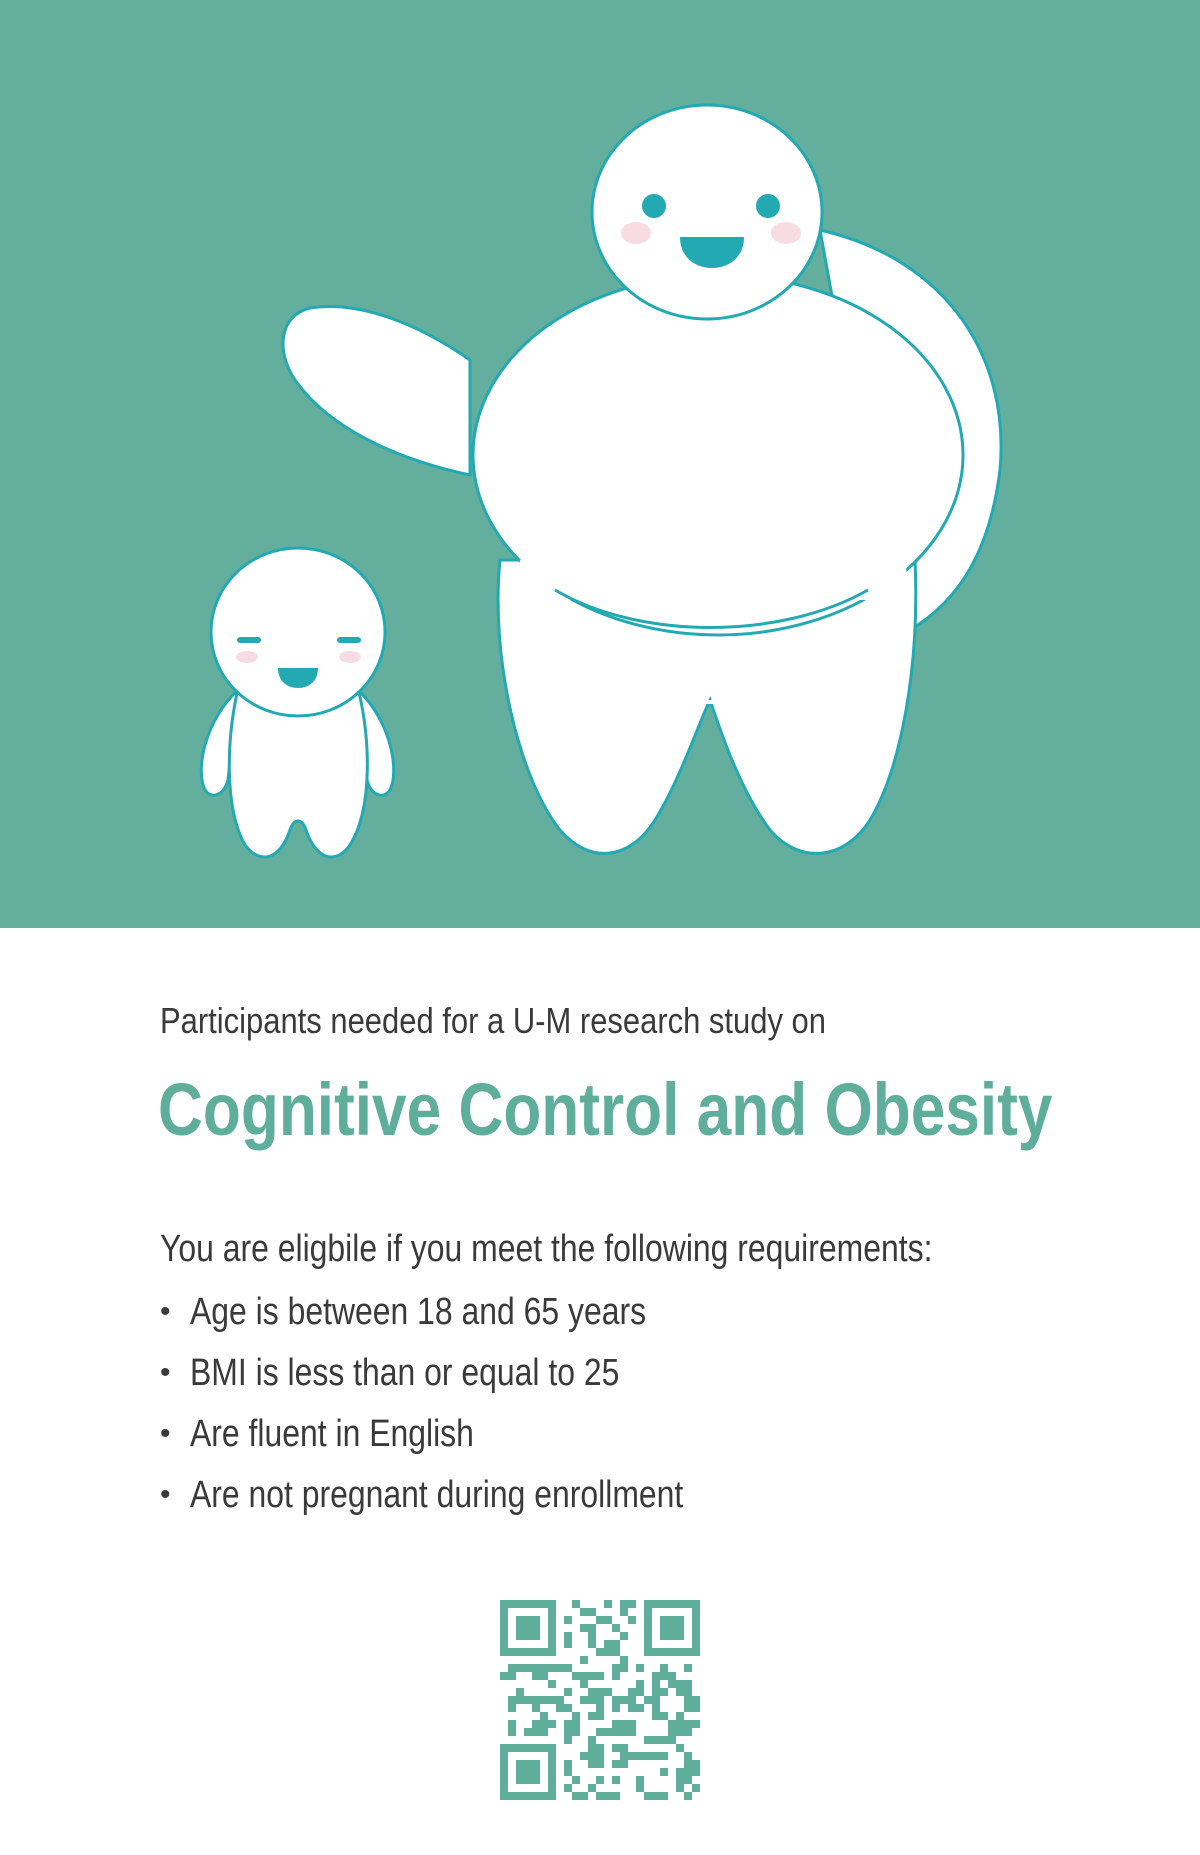 Image resolution: width=1200 pixels, height=1855 pixels. Describe the element at coordinates (636, 233) in the screenshot. I see `tall-mascot-left-cheek` at that location.